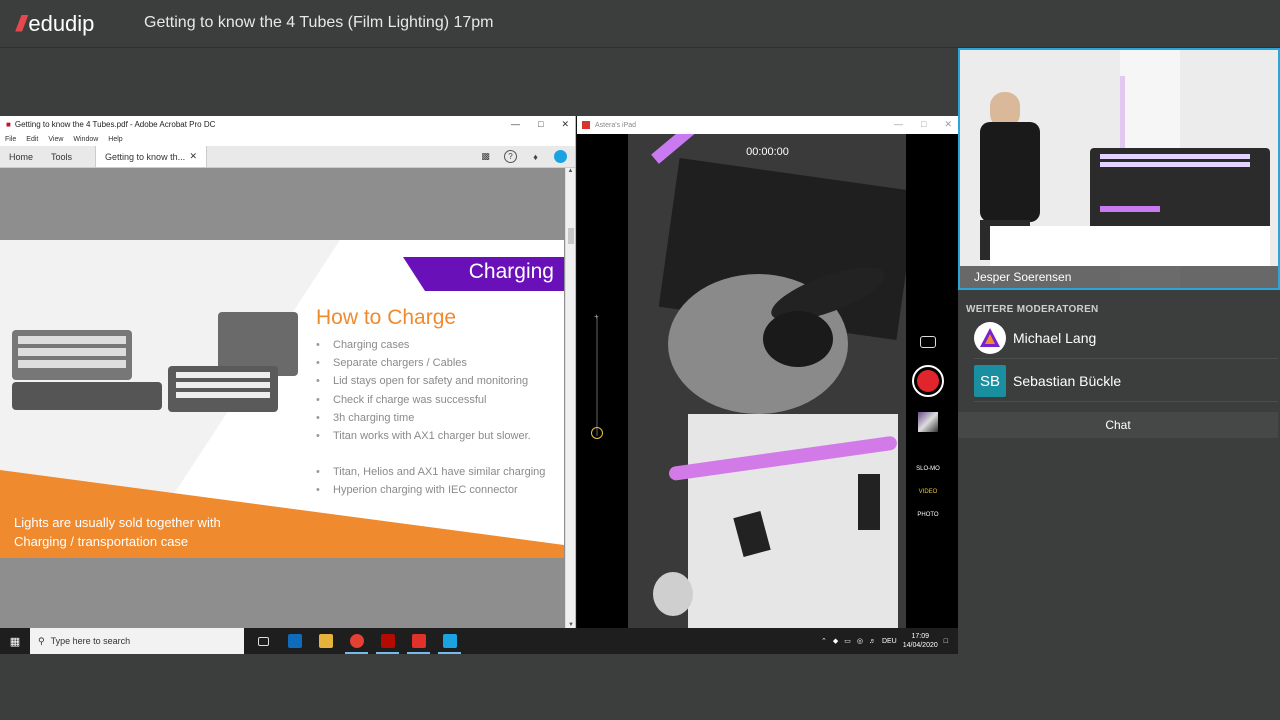  I want to click on tab-tools: Tools, so click(61, 156).